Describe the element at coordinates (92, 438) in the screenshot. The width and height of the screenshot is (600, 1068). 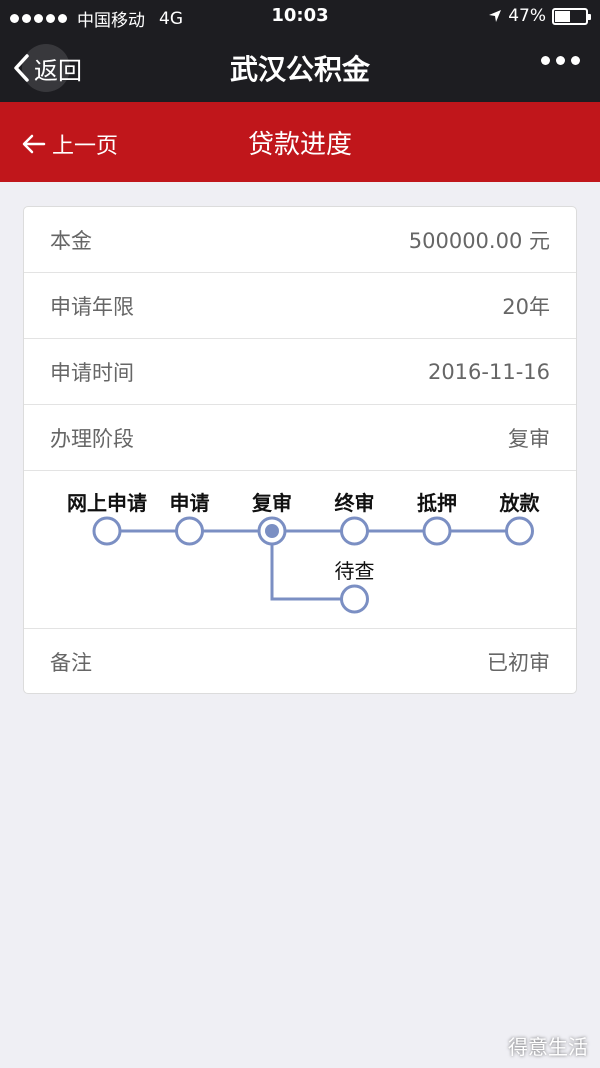
I see `stage-label: 办理阶段` at that location.